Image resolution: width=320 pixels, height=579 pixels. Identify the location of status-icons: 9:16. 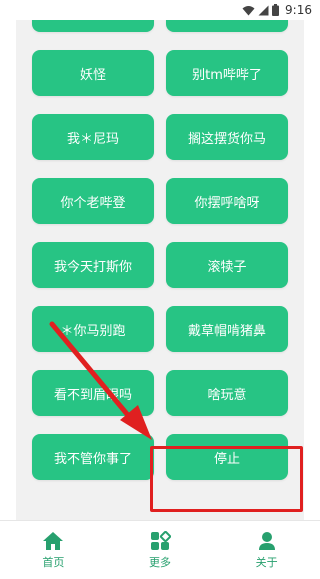
(277, 10).